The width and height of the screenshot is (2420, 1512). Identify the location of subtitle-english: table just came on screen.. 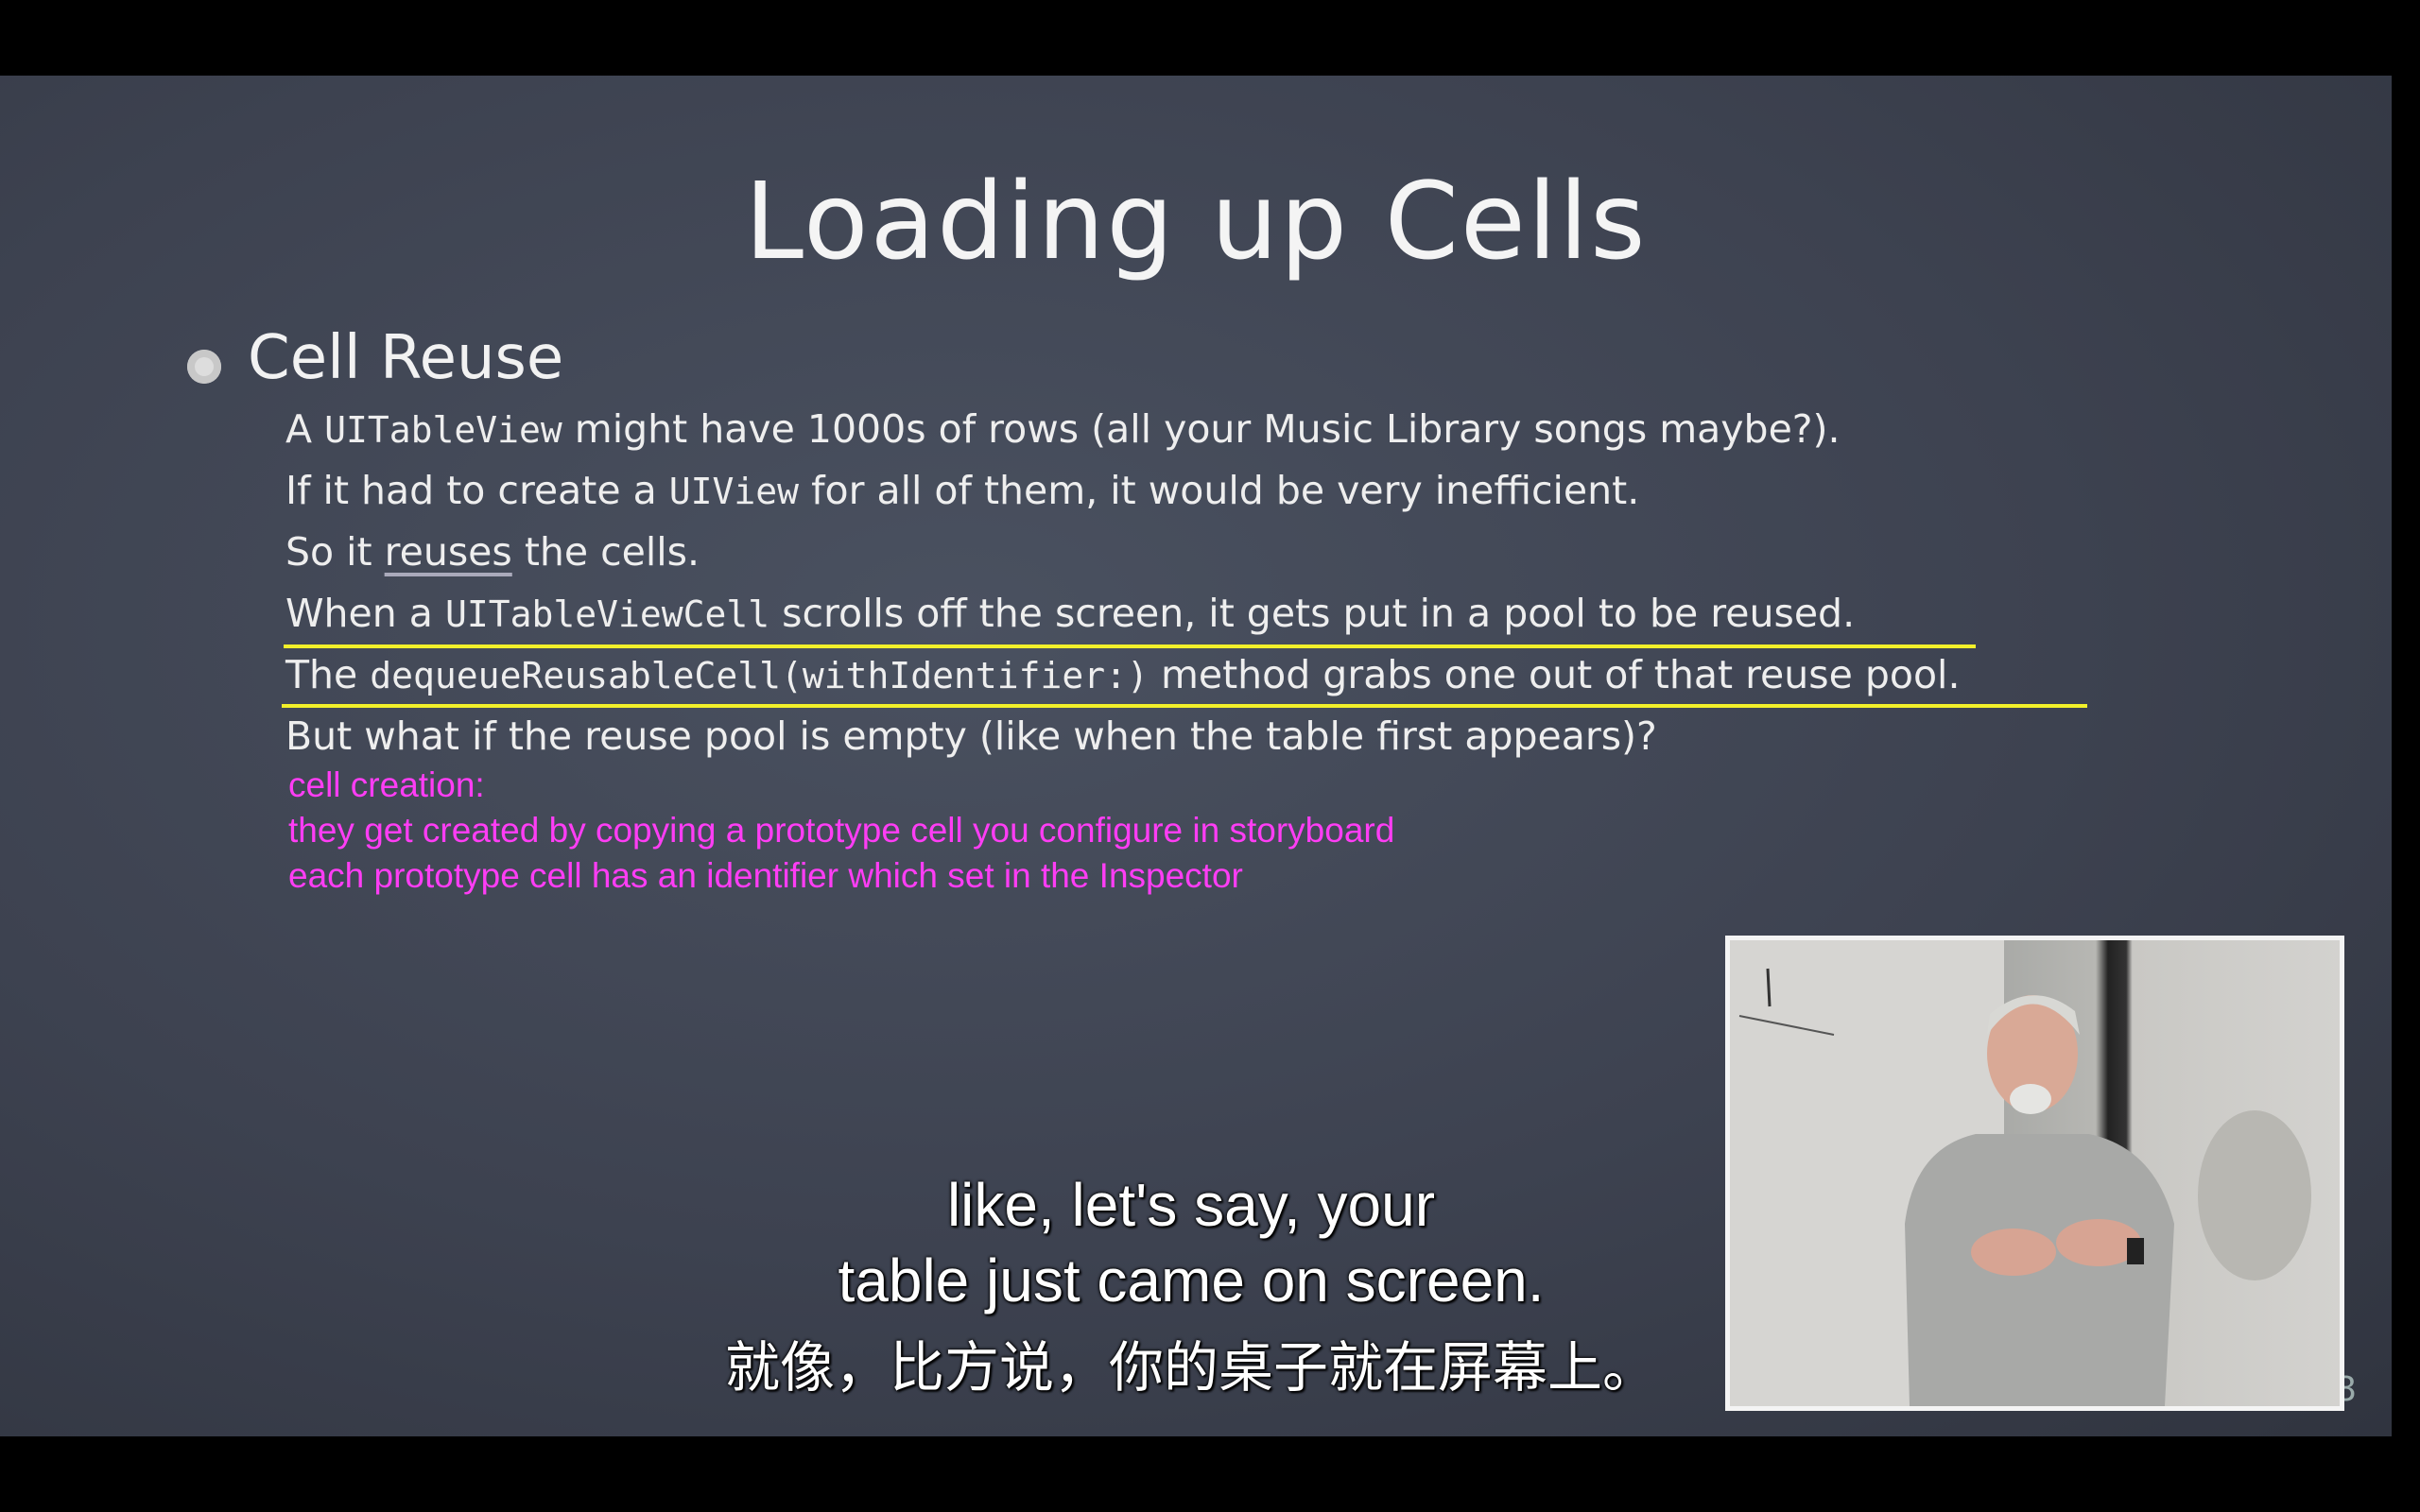
(1191, 1280).